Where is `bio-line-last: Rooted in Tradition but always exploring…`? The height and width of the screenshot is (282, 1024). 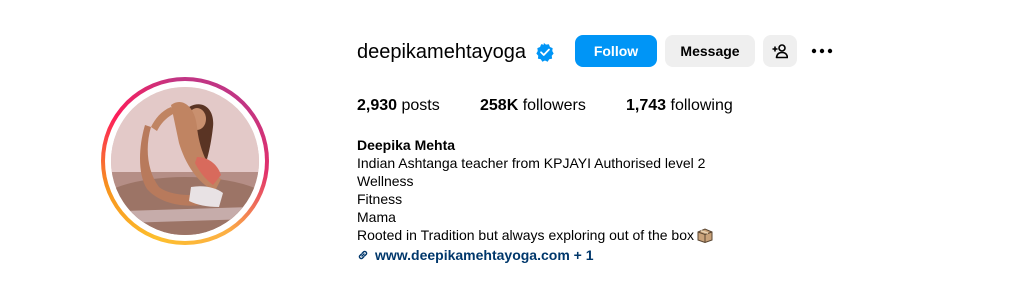 bio-line-last: Rooted in Tradition but always exploring… is located at coordinates (535, 235).